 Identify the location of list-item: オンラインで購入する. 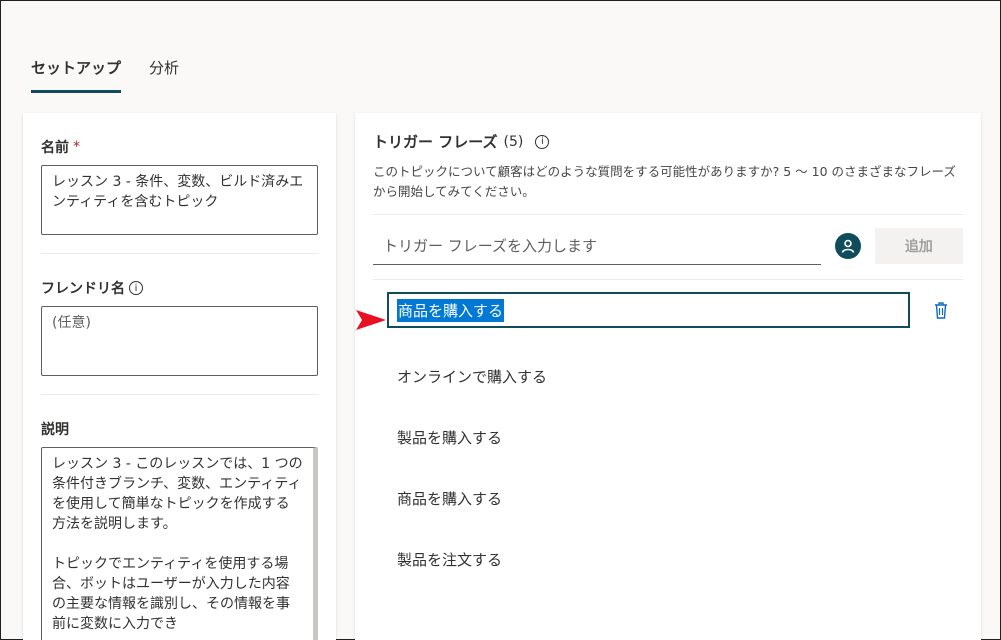
(668, 376).